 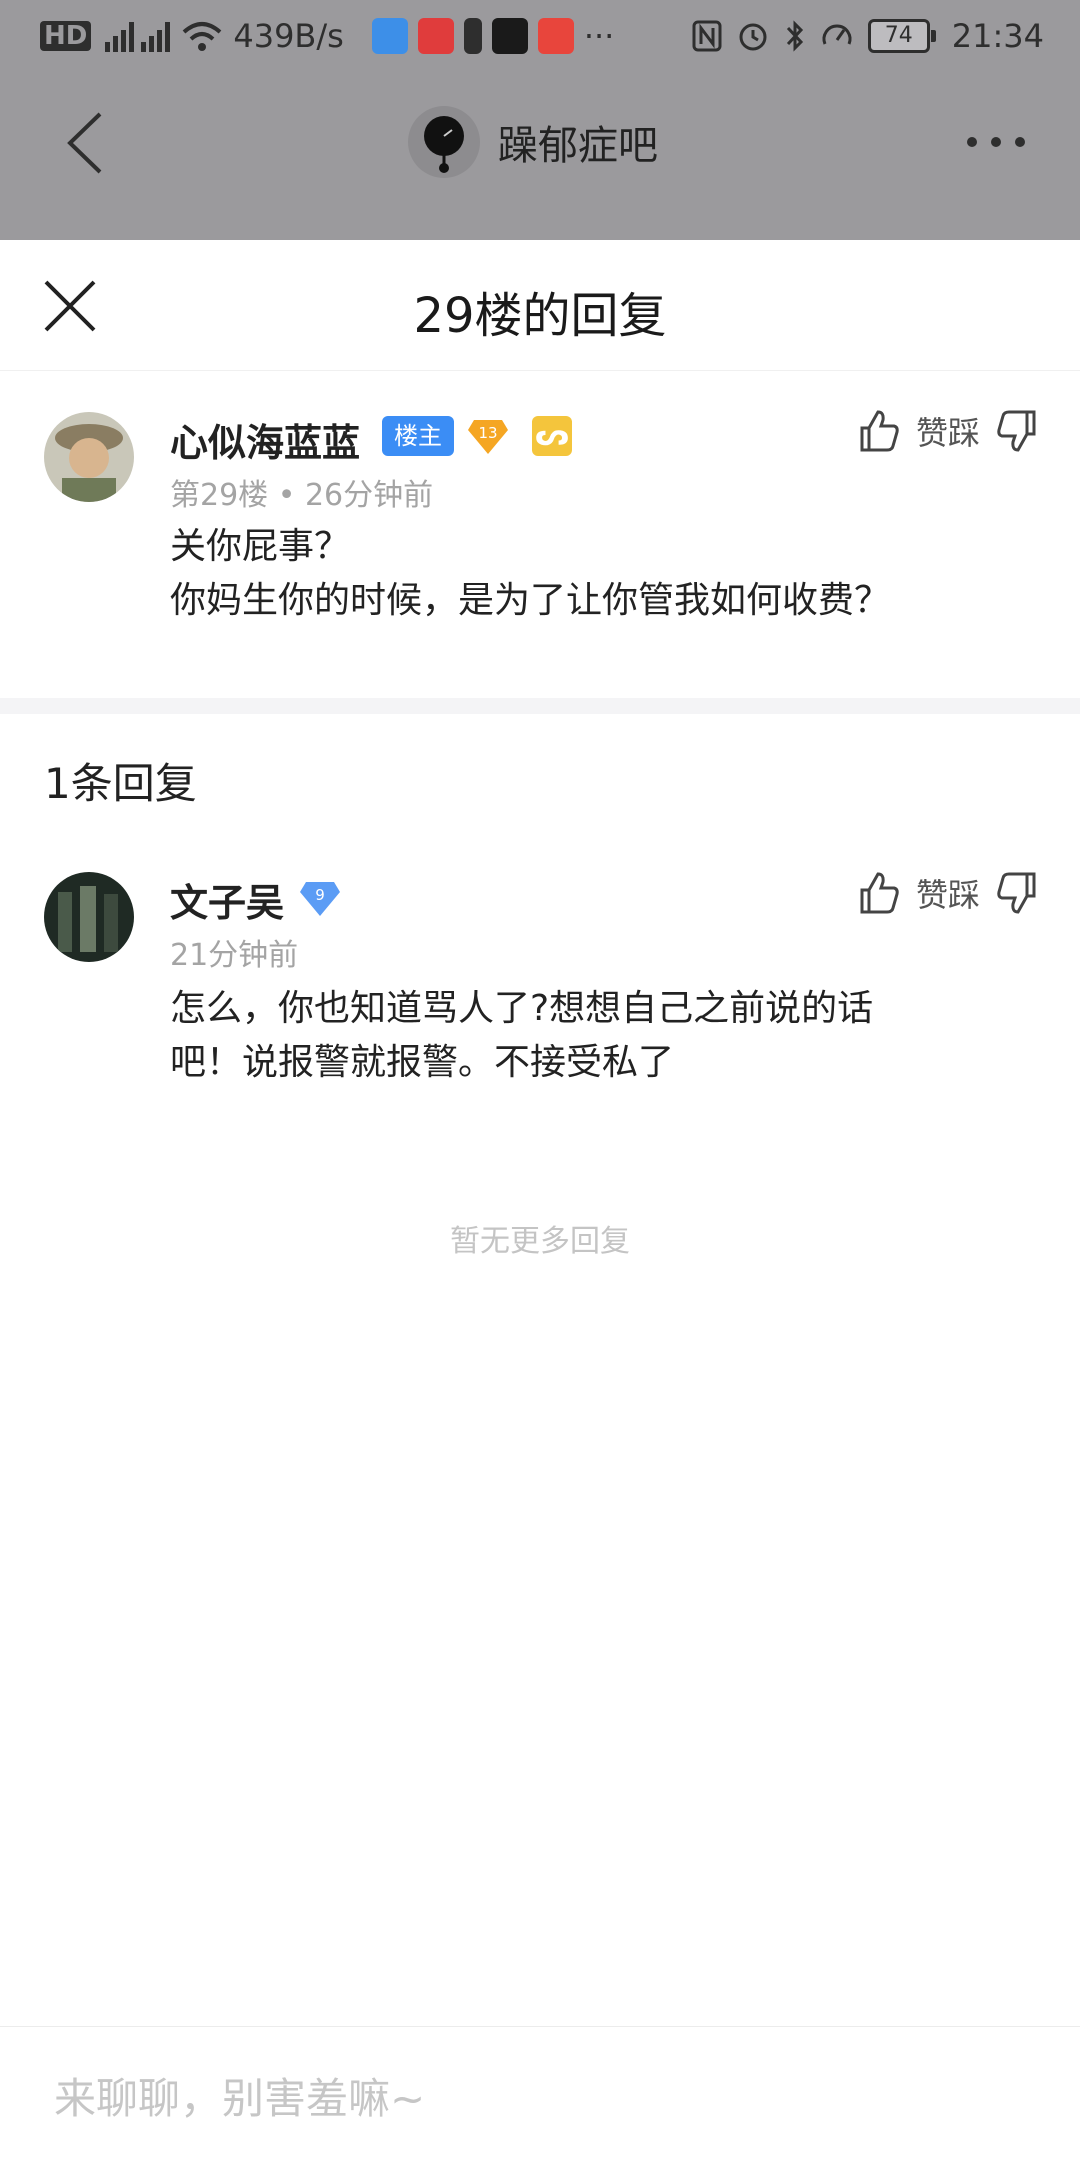 I want to click on sheet-header: 29楼的回复, so click(x=540, y=305).